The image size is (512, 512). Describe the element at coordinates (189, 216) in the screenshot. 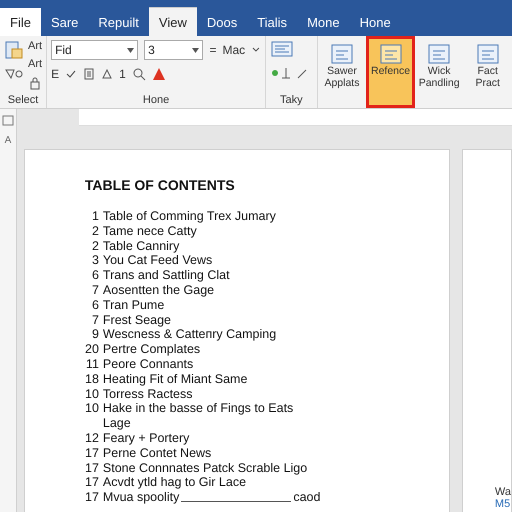

I see `entry-text: Table of Comming Trex Jumary` at that location.